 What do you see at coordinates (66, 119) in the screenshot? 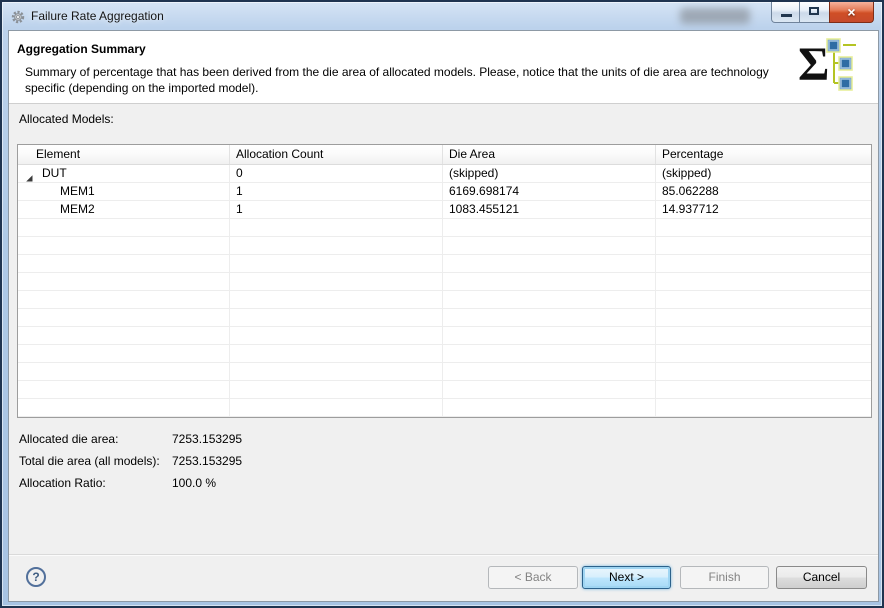
I see `allocated-models-label: Allocated Models:` at bounding box center [66, 119].